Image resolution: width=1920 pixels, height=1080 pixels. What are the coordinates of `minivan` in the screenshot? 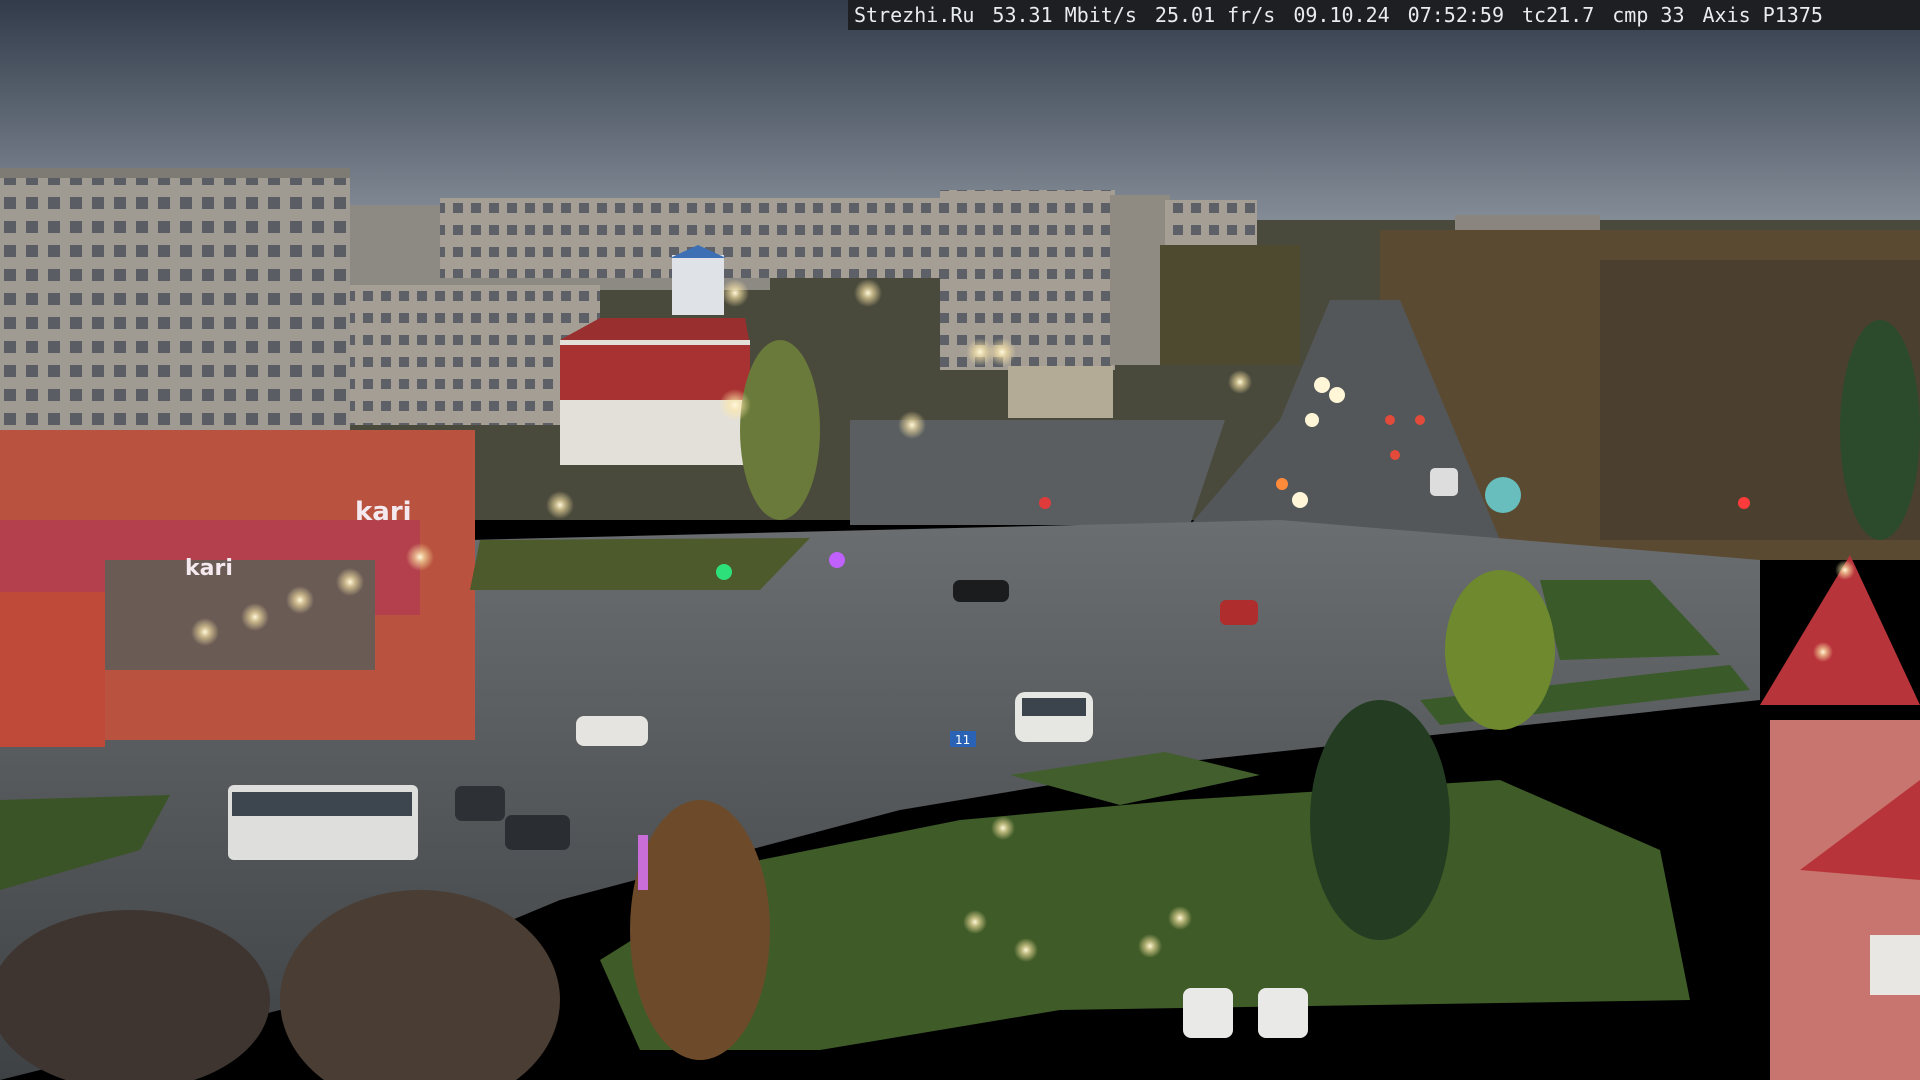 It's located at (1054, 717).